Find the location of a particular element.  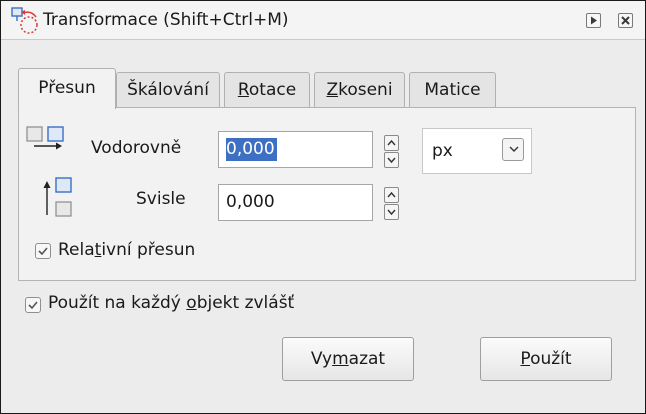

title-bar: Transformace (Shift+Ctrl+M) is located at coordinates (323, 20).